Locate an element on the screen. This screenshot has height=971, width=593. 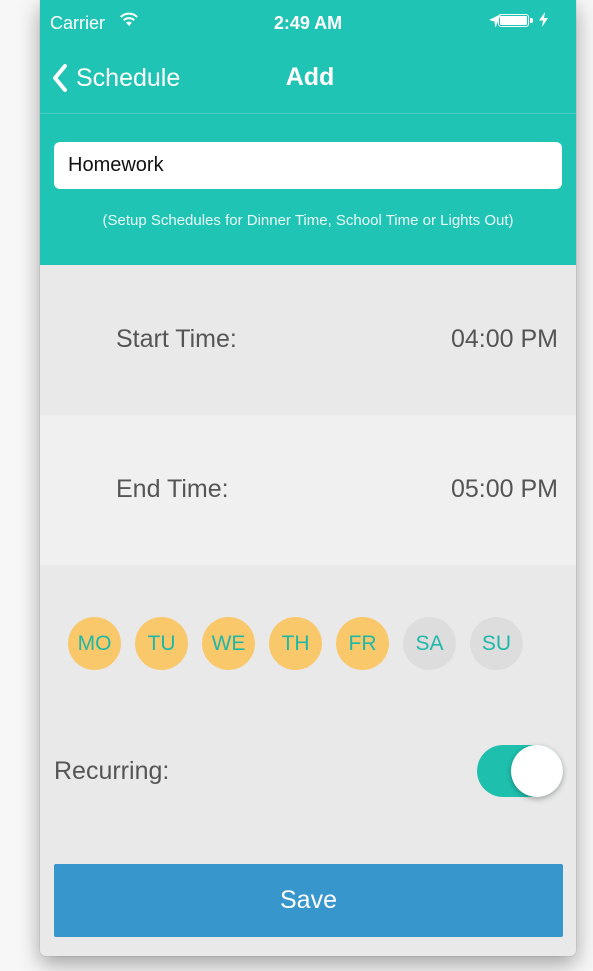
day-toggle-tu: TU is located at coordinates (161, 643).